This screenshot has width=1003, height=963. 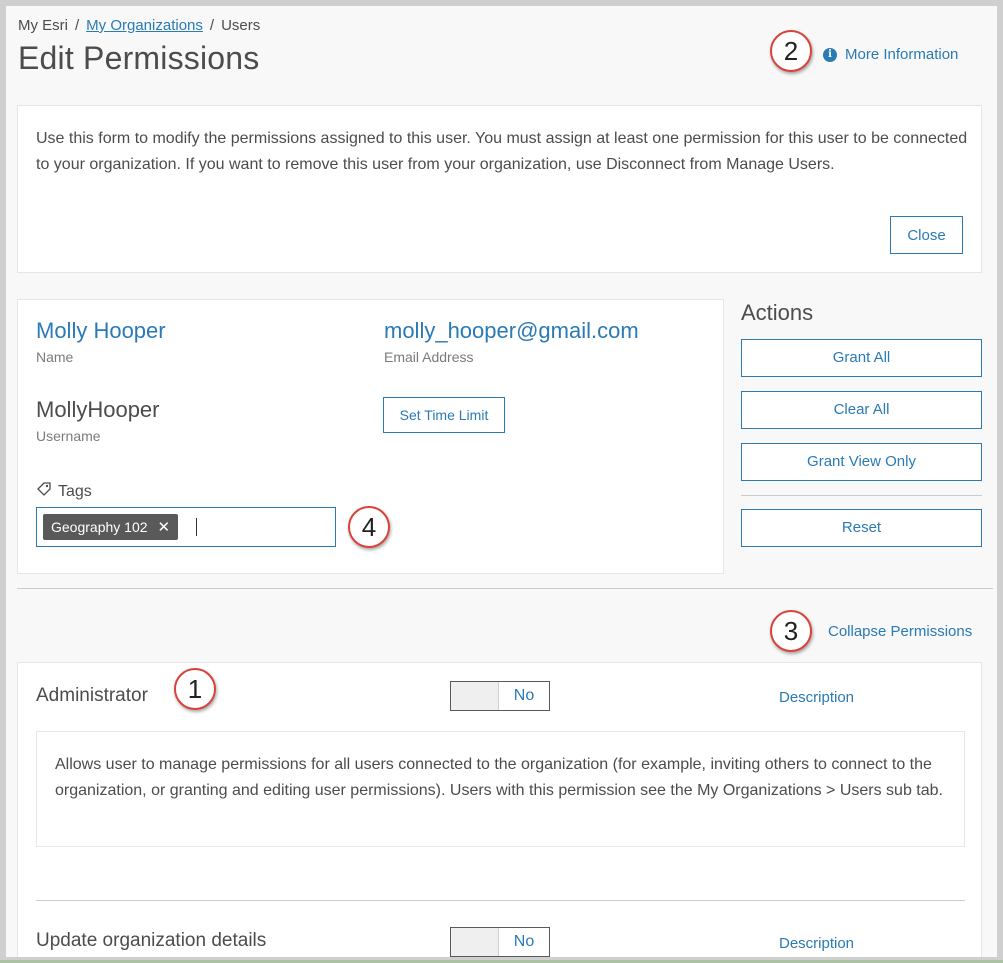 I want to click on tag-chip-label: Geography 102, so click(x=99, y=527).